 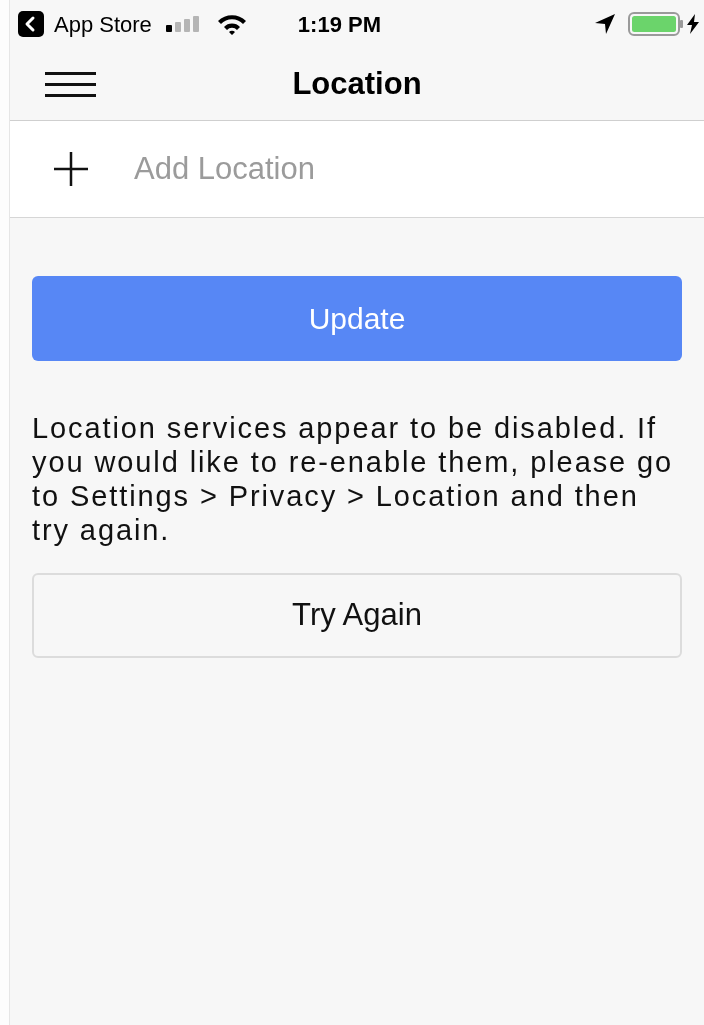 I want to click on menu-icon, so click(x=70, y=84).